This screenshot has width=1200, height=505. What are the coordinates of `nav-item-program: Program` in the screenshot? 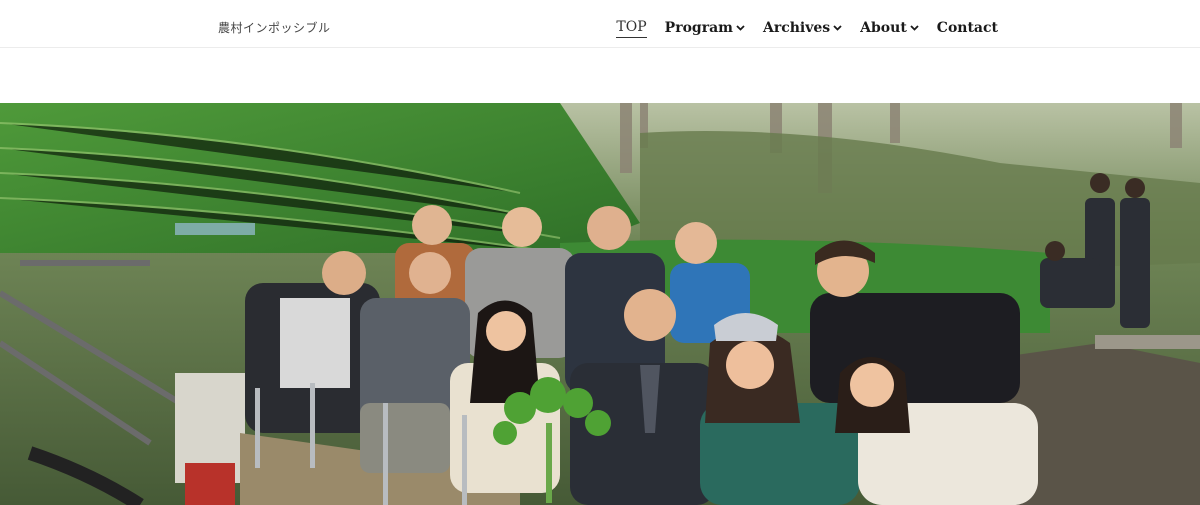 It's located at (705, 28).